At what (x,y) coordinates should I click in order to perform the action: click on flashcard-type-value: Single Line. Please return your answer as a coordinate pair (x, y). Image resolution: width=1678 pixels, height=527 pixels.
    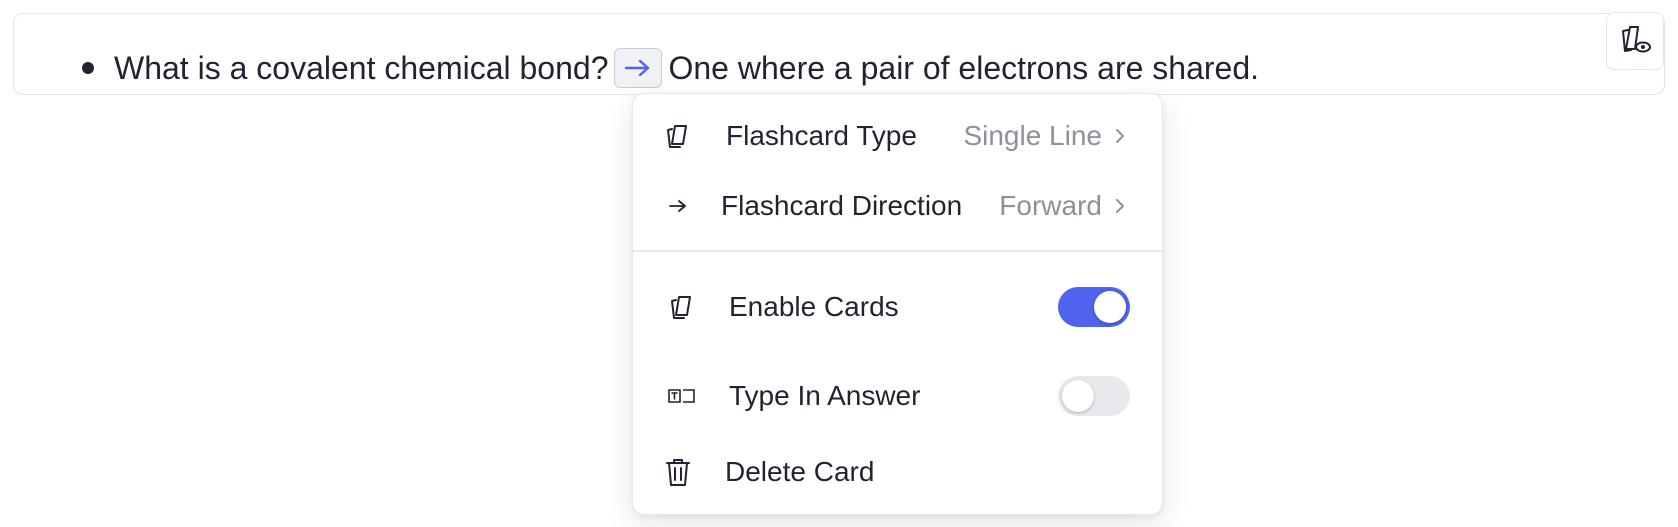
    Looking at the image, I should click on (1044, 136).